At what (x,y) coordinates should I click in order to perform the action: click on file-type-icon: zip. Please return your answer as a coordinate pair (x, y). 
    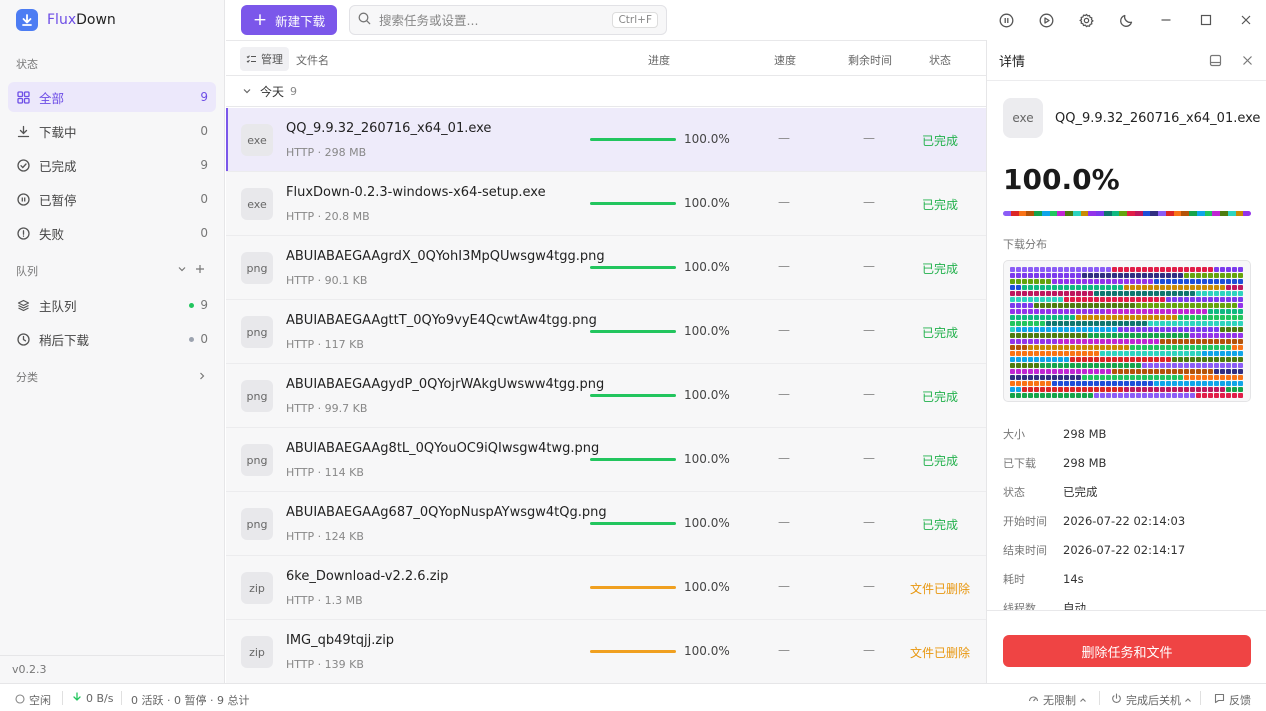
    Looking at the image, I should click on (257, 588).